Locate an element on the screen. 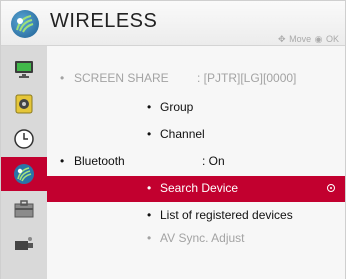 This screenshot has width=346, height=279. sidebar-item-time is located at coordinates (24, 139).